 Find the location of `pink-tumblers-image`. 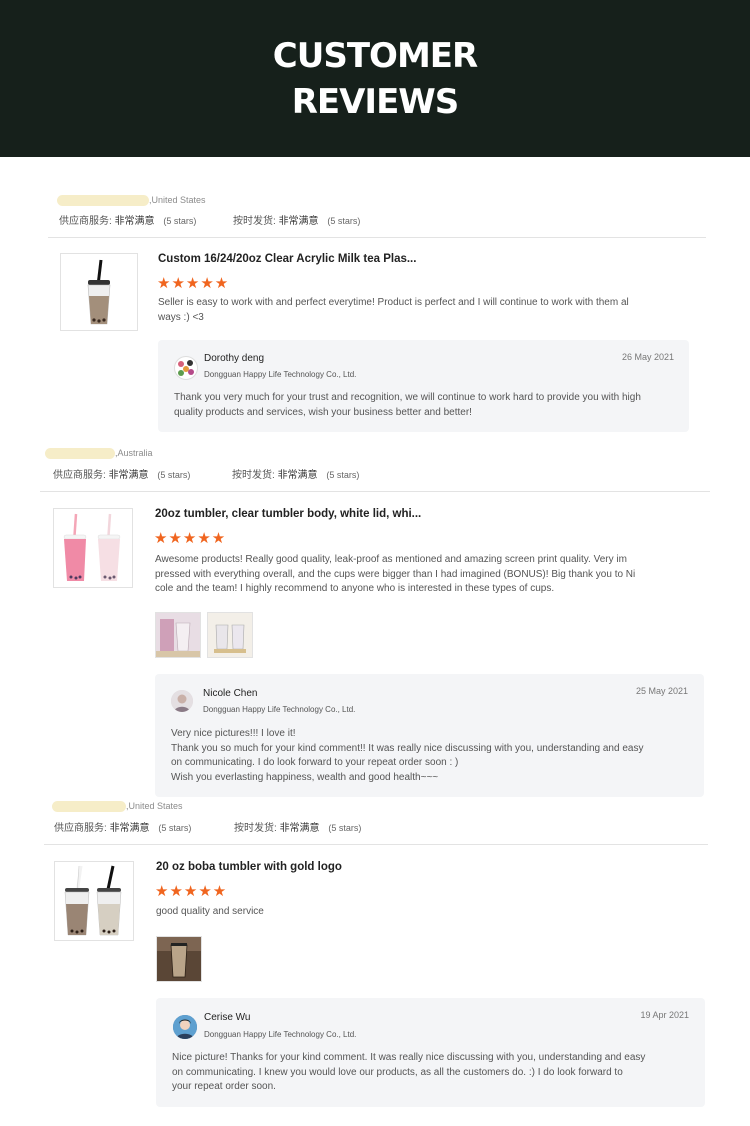

pink-tumblers-image is located at coordinates (92, 547).